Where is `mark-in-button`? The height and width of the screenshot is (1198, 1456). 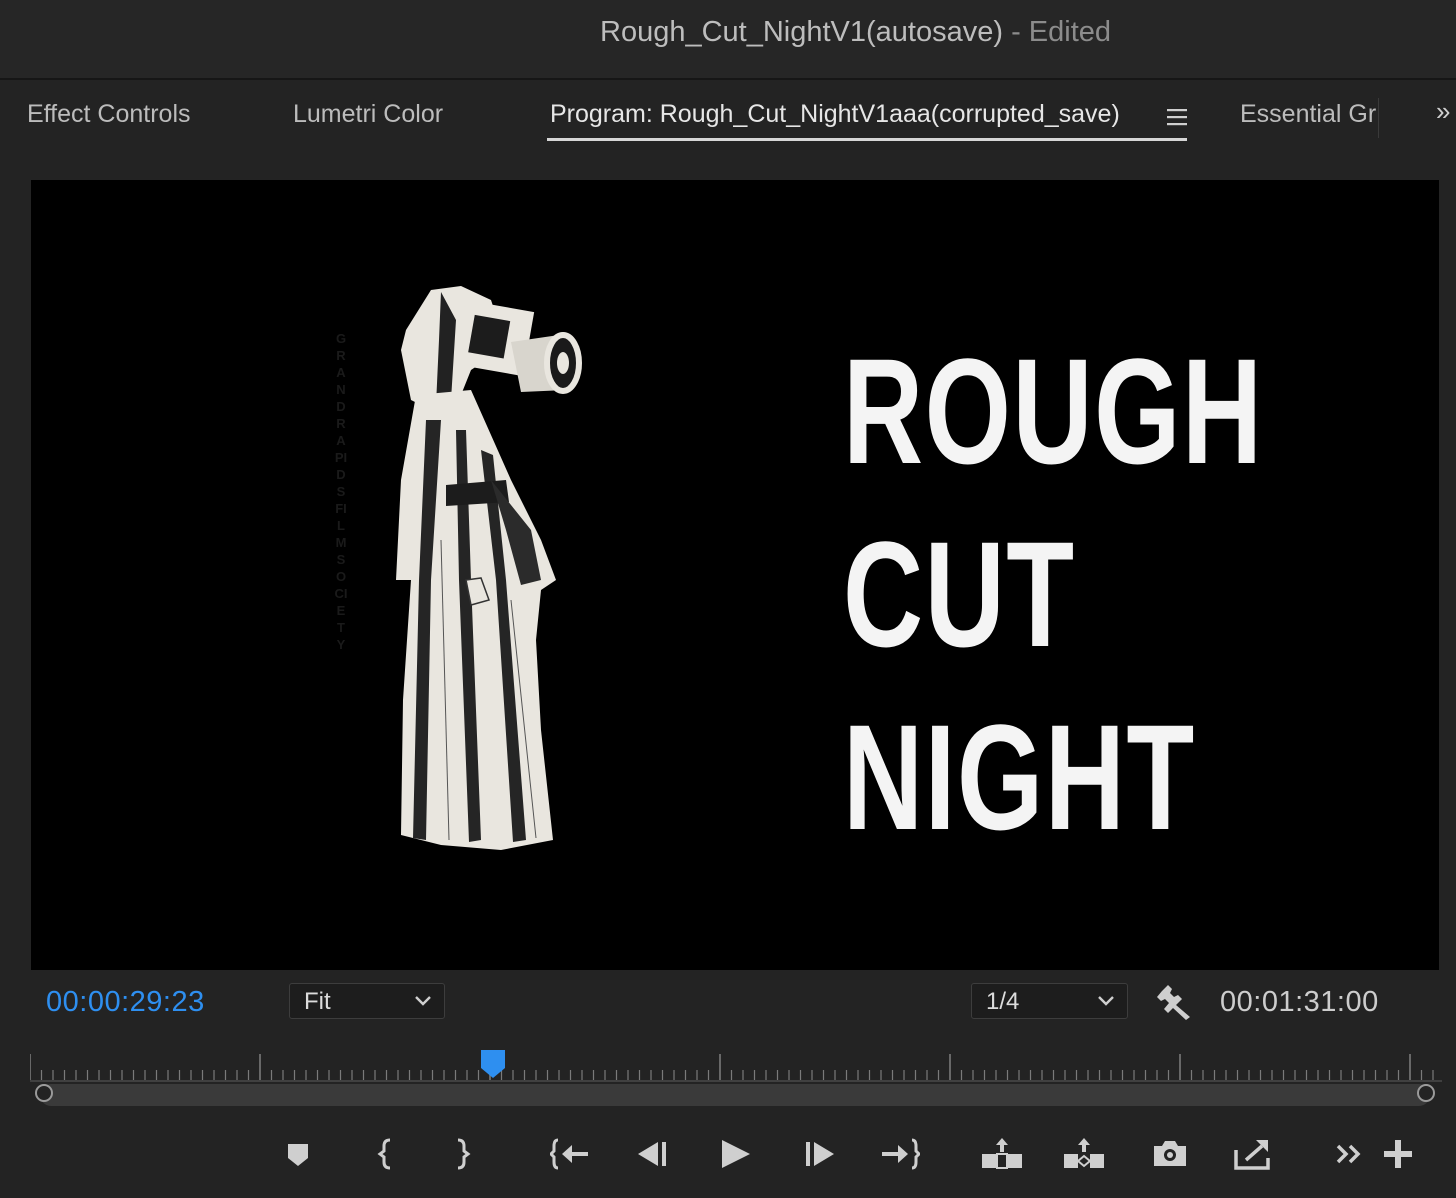 mark-in-button is located at coordinates (386, 1154).